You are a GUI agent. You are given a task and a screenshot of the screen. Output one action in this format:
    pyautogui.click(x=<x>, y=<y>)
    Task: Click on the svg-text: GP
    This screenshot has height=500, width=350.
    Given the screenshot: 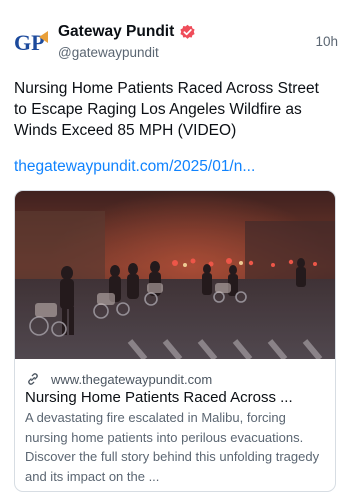 What is the action you would take?
    pyautogui.click(x=29, y=42)
    